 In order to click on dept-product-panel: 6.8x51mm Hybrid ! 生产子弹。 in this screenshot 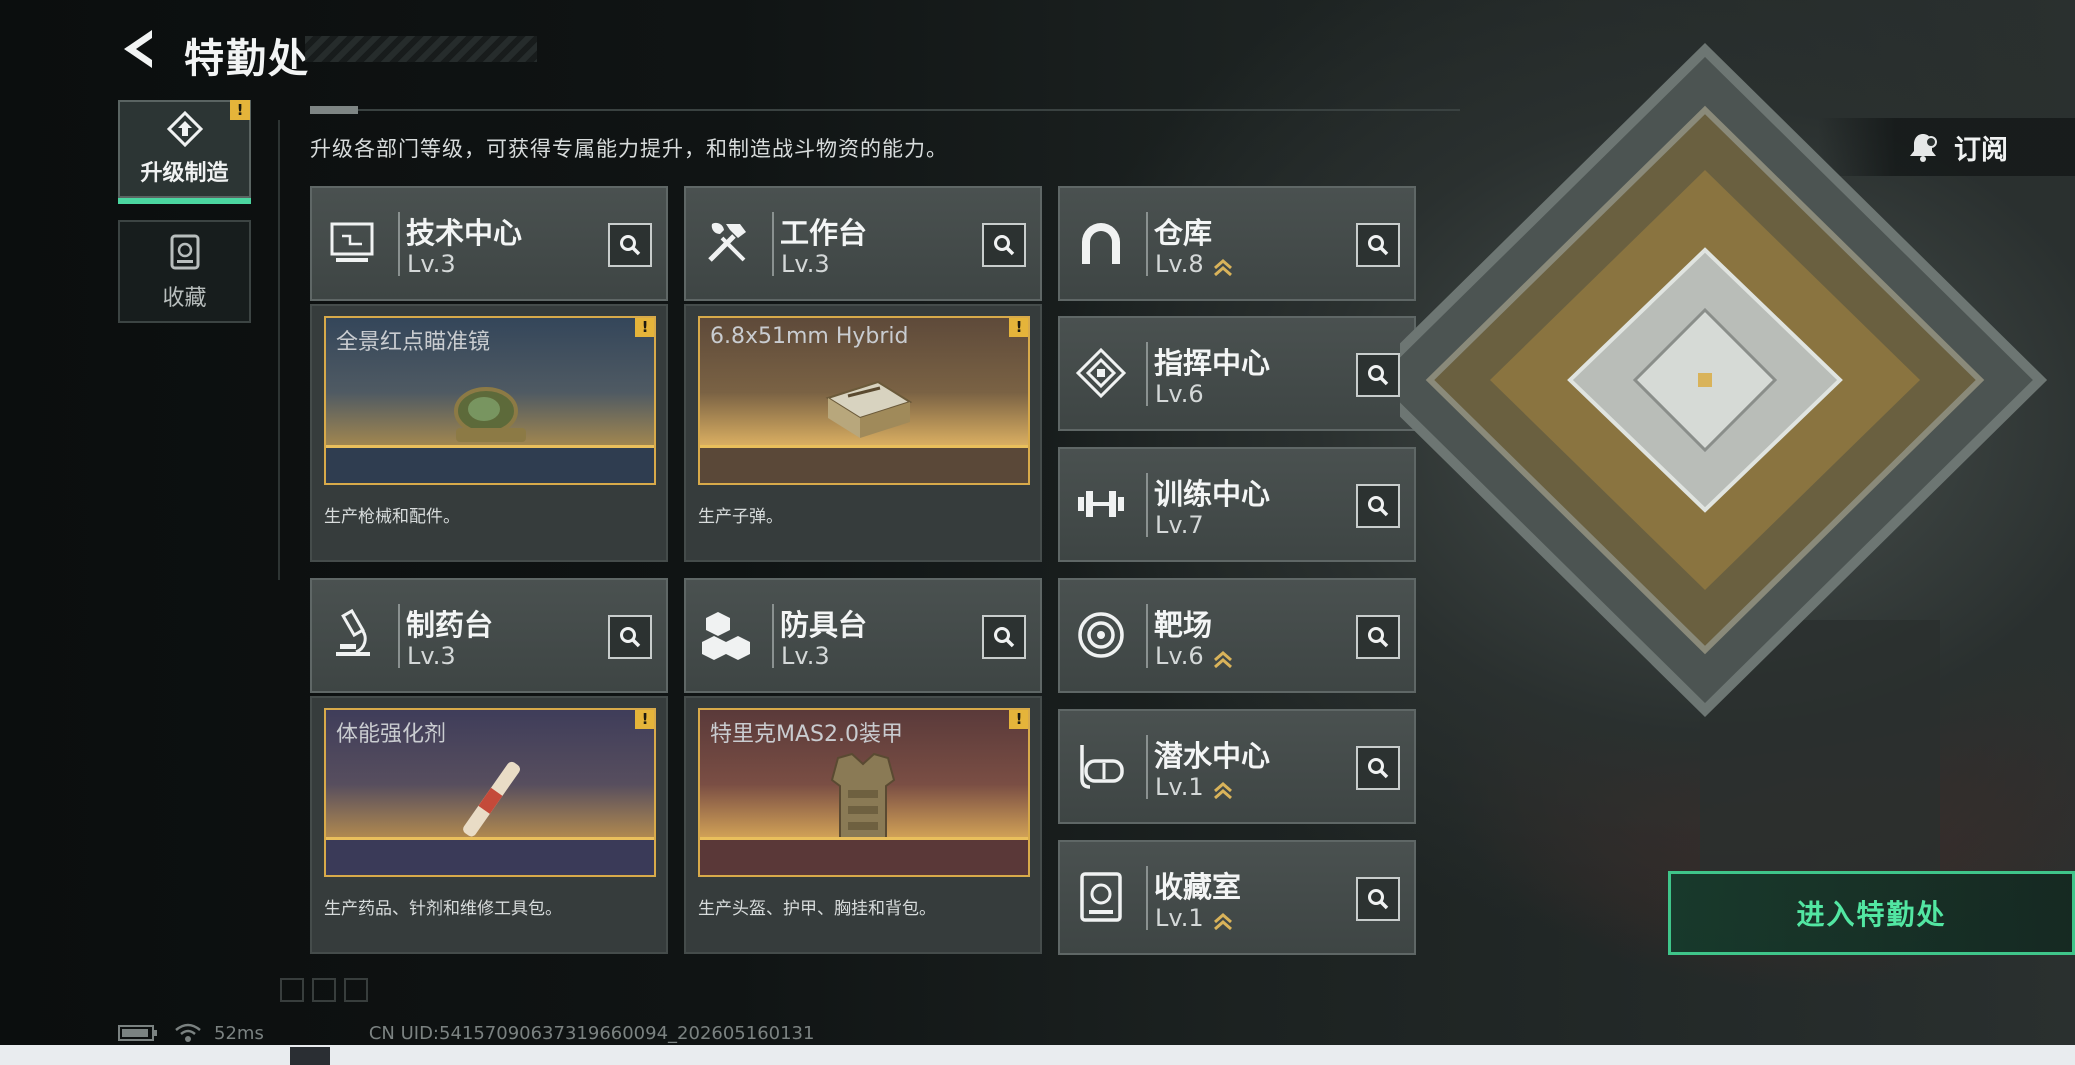, I will do `click(863, 433)`.